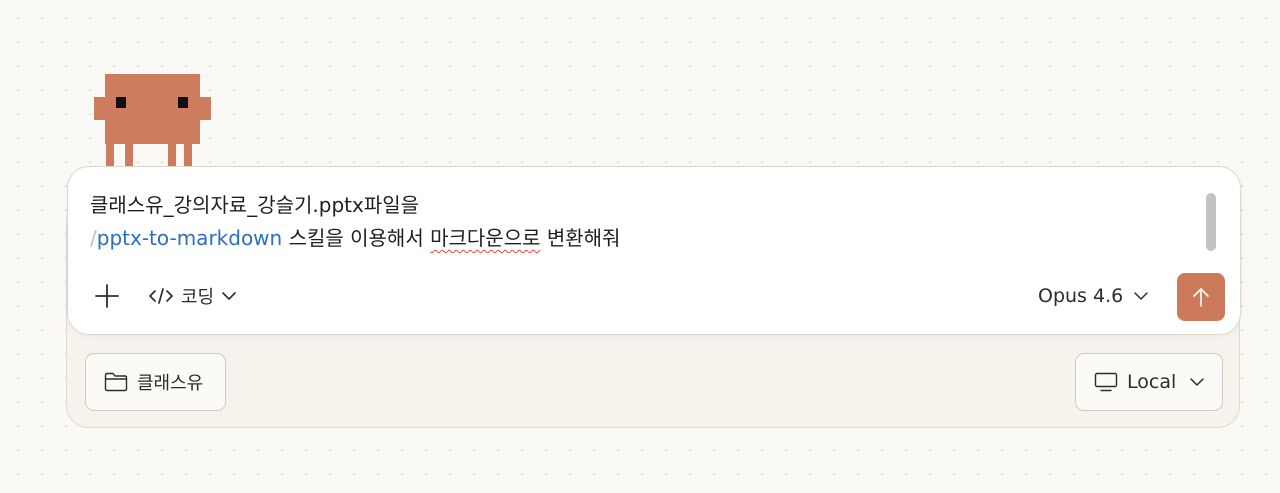  I want to click on model-selector-button: Opus 4.6, so click(1093, 296).